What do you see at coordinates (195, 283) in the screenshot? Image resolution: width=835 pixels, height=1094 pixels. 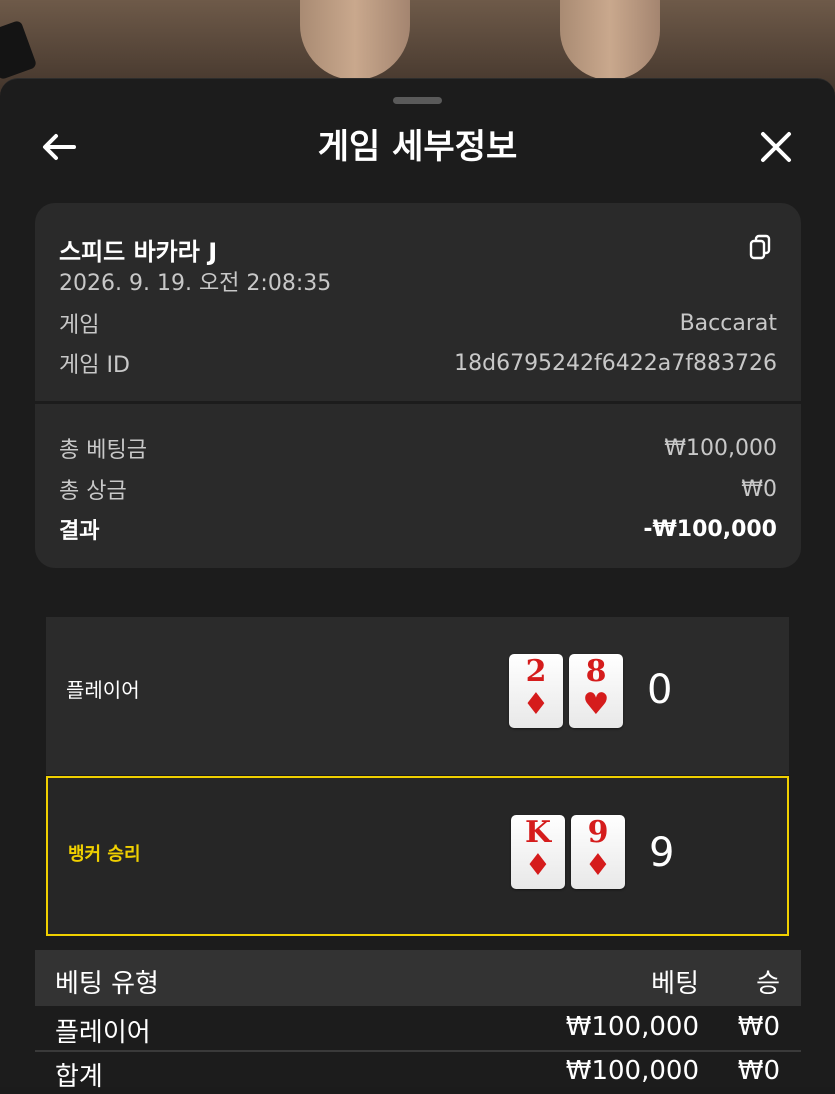 I see `game-datetime: 2026. 9. 19. 오전 2:08:35` at bounding box center [195, 283].